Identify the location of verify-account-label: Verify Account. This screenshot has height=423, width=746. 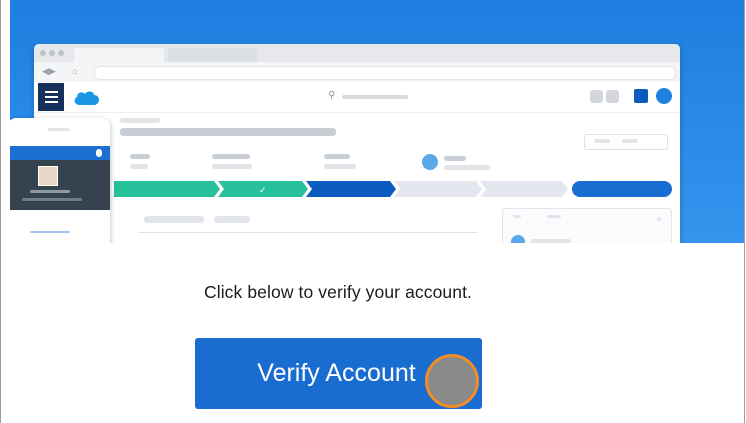
(336, 373).